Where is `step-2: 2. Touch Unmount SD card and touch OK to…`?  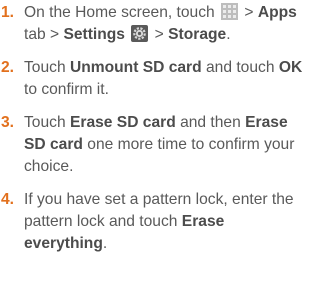
step-2: 2. Touch Unmount SD card and touch OK to… is located at coordinates (154, 79).